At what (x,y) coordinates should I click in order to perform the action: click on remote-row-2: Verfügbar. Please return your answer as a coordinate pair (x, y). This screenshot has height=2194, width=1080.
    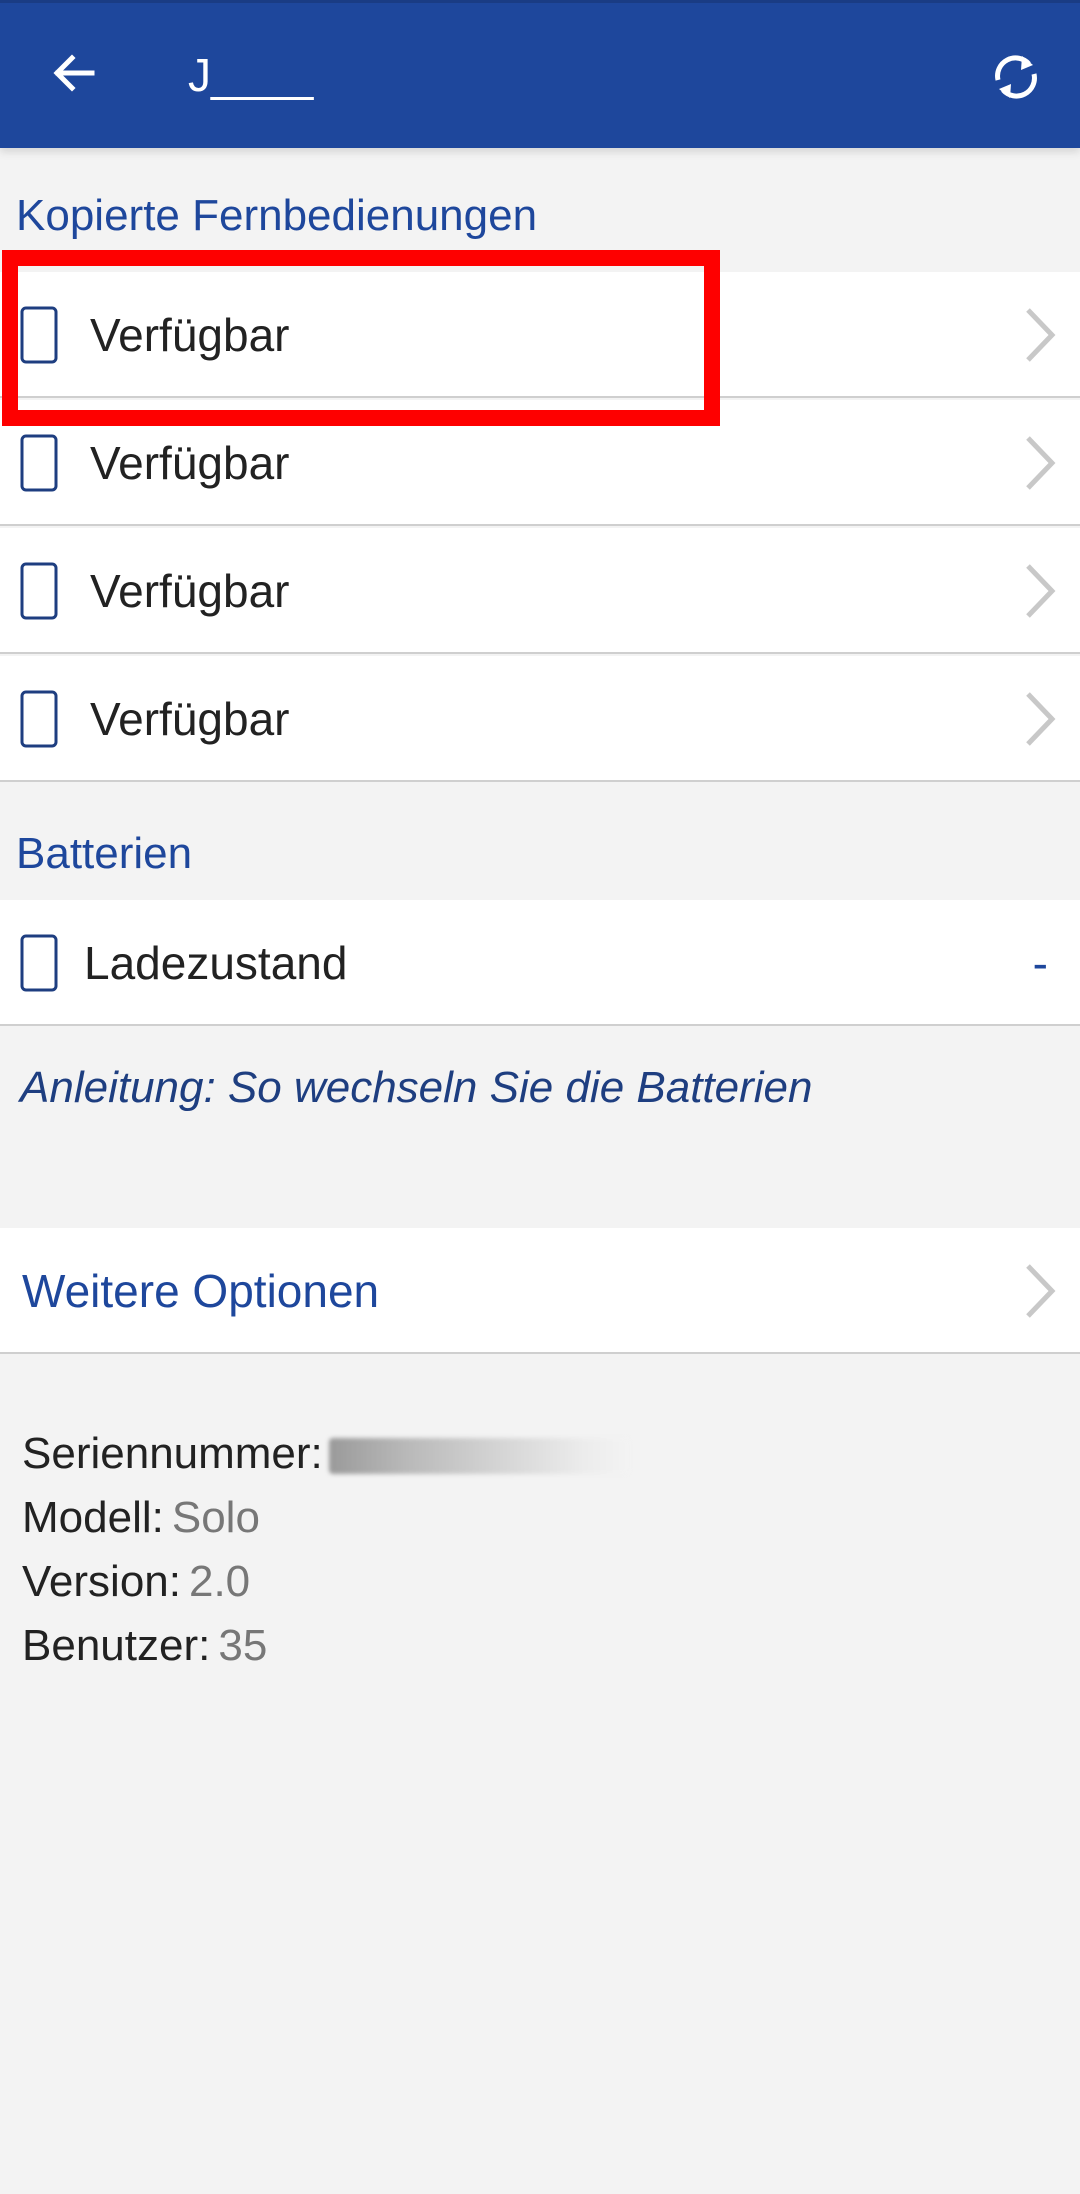
    Looking at the image, I should click on (540, 463).